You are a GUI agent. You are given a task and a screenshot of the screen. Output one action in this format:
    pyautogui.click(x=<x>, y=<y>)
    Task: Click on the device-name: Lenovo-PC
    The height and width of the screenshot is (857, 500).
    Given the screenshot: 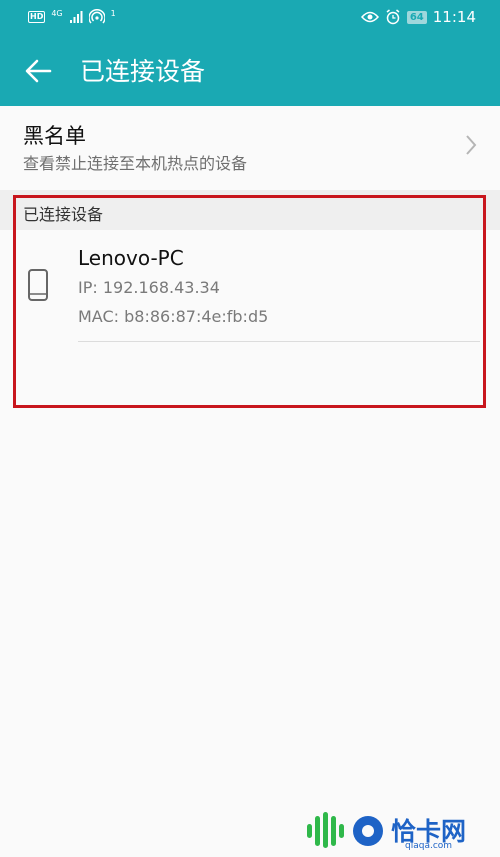 What is the action you would take?
    pyautogui.click(x=131, y=258)
    